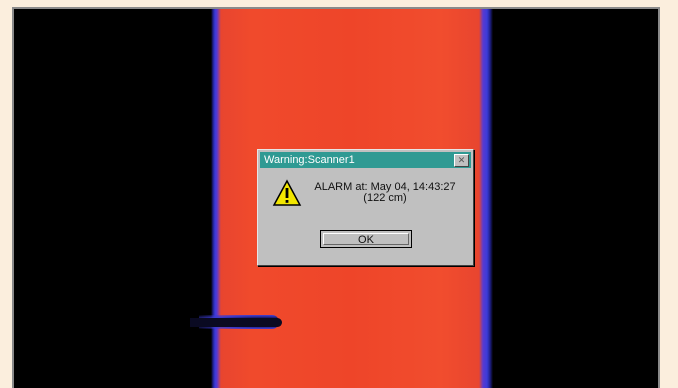  What do you see at coordinates (309, 160) in the screenshot?
I see `dialog-title: Warning:Scanner1` at bounding box center [309, 160].